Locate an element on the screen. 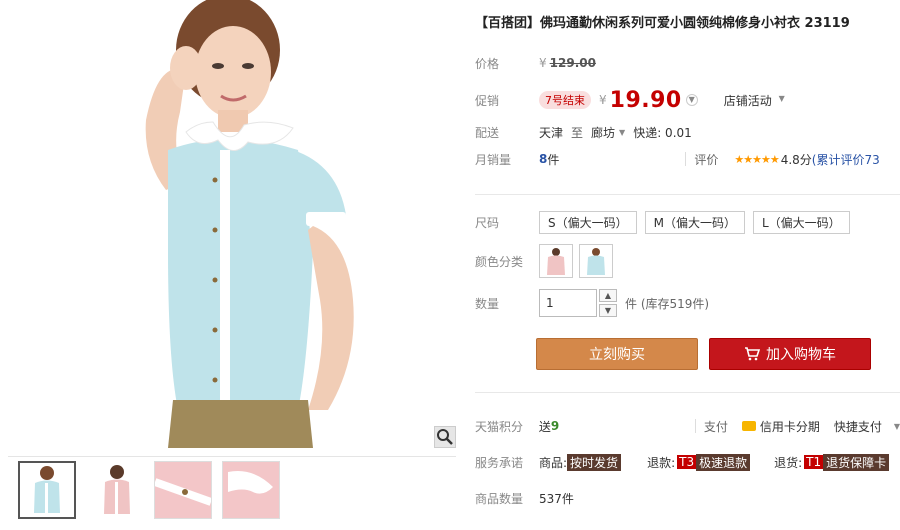 This screenshot has height=530, width=900. size-row: 尺码 S（偏大一码） M（偏大一码） L（偏大一码） is located at coordinates (687, 222).